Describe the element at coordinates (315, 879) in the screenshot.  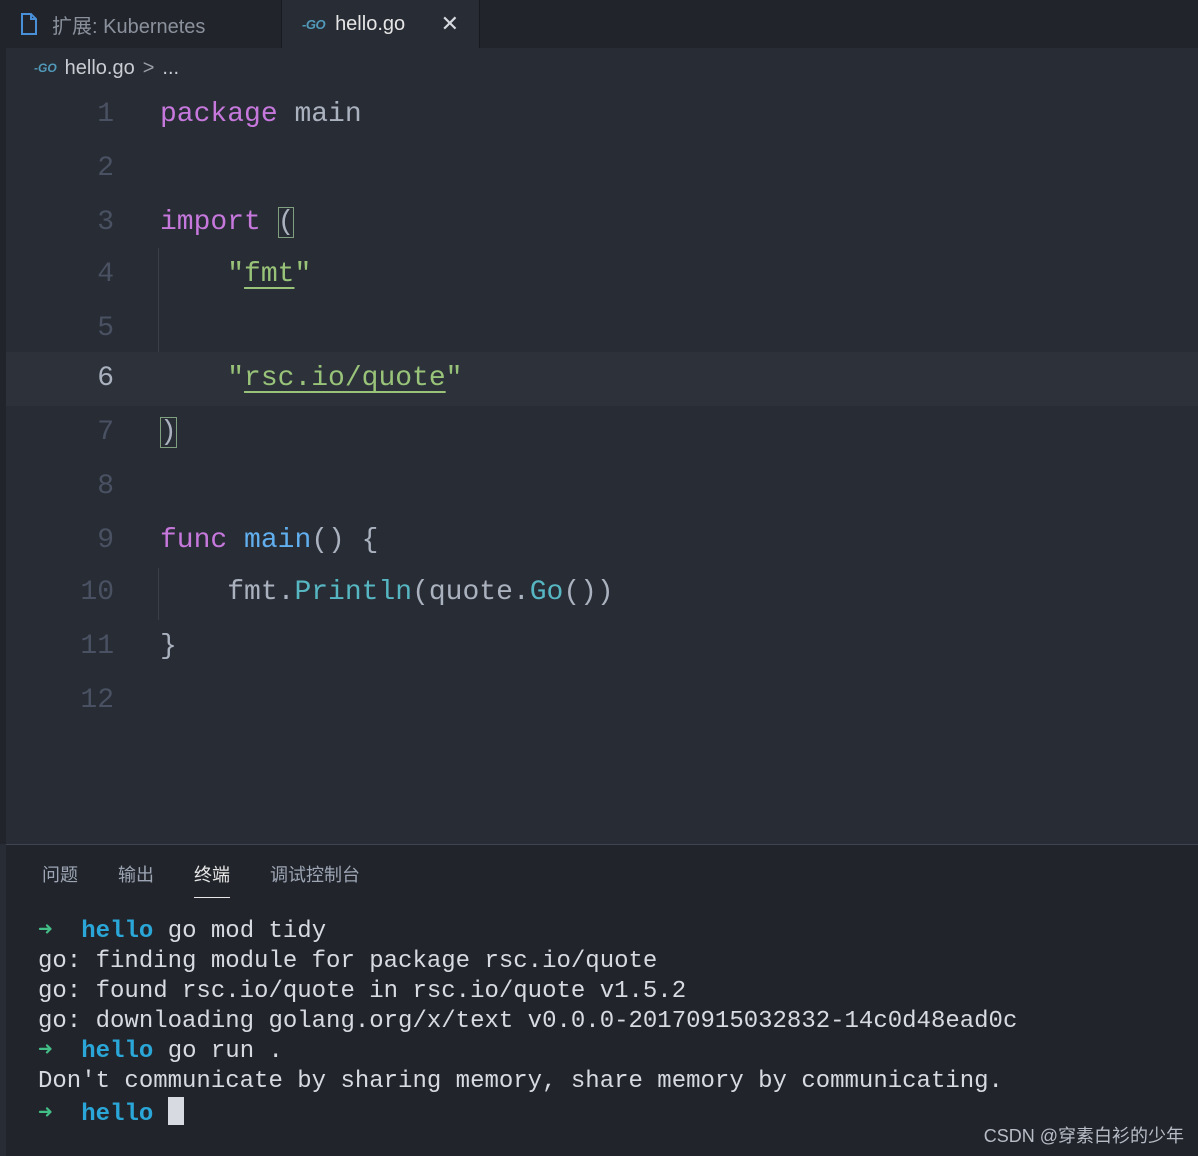
I see `tab-debug-console: 调试控制台` at that location.